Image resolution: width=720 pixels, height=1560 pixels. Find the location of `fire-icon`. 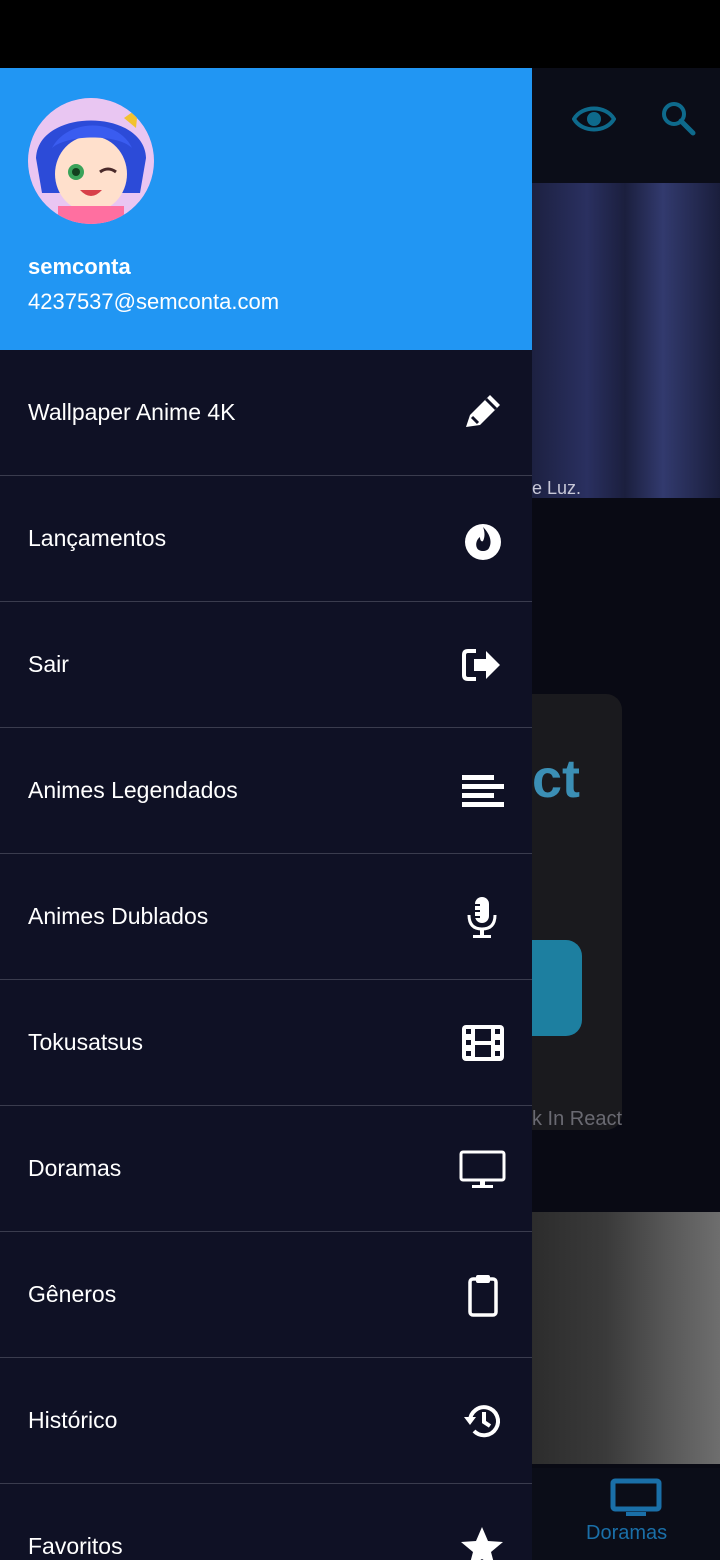

fire-icon is located at coordinates (482, 539).